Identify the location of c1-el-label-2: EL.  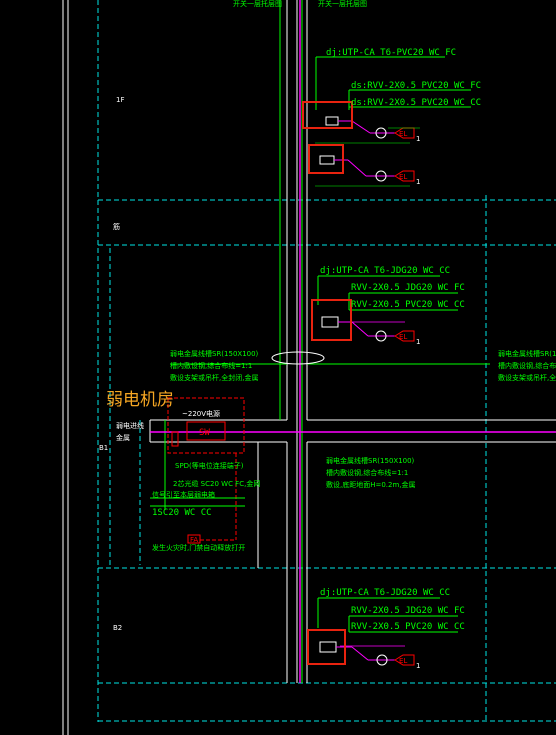
(403, 177).